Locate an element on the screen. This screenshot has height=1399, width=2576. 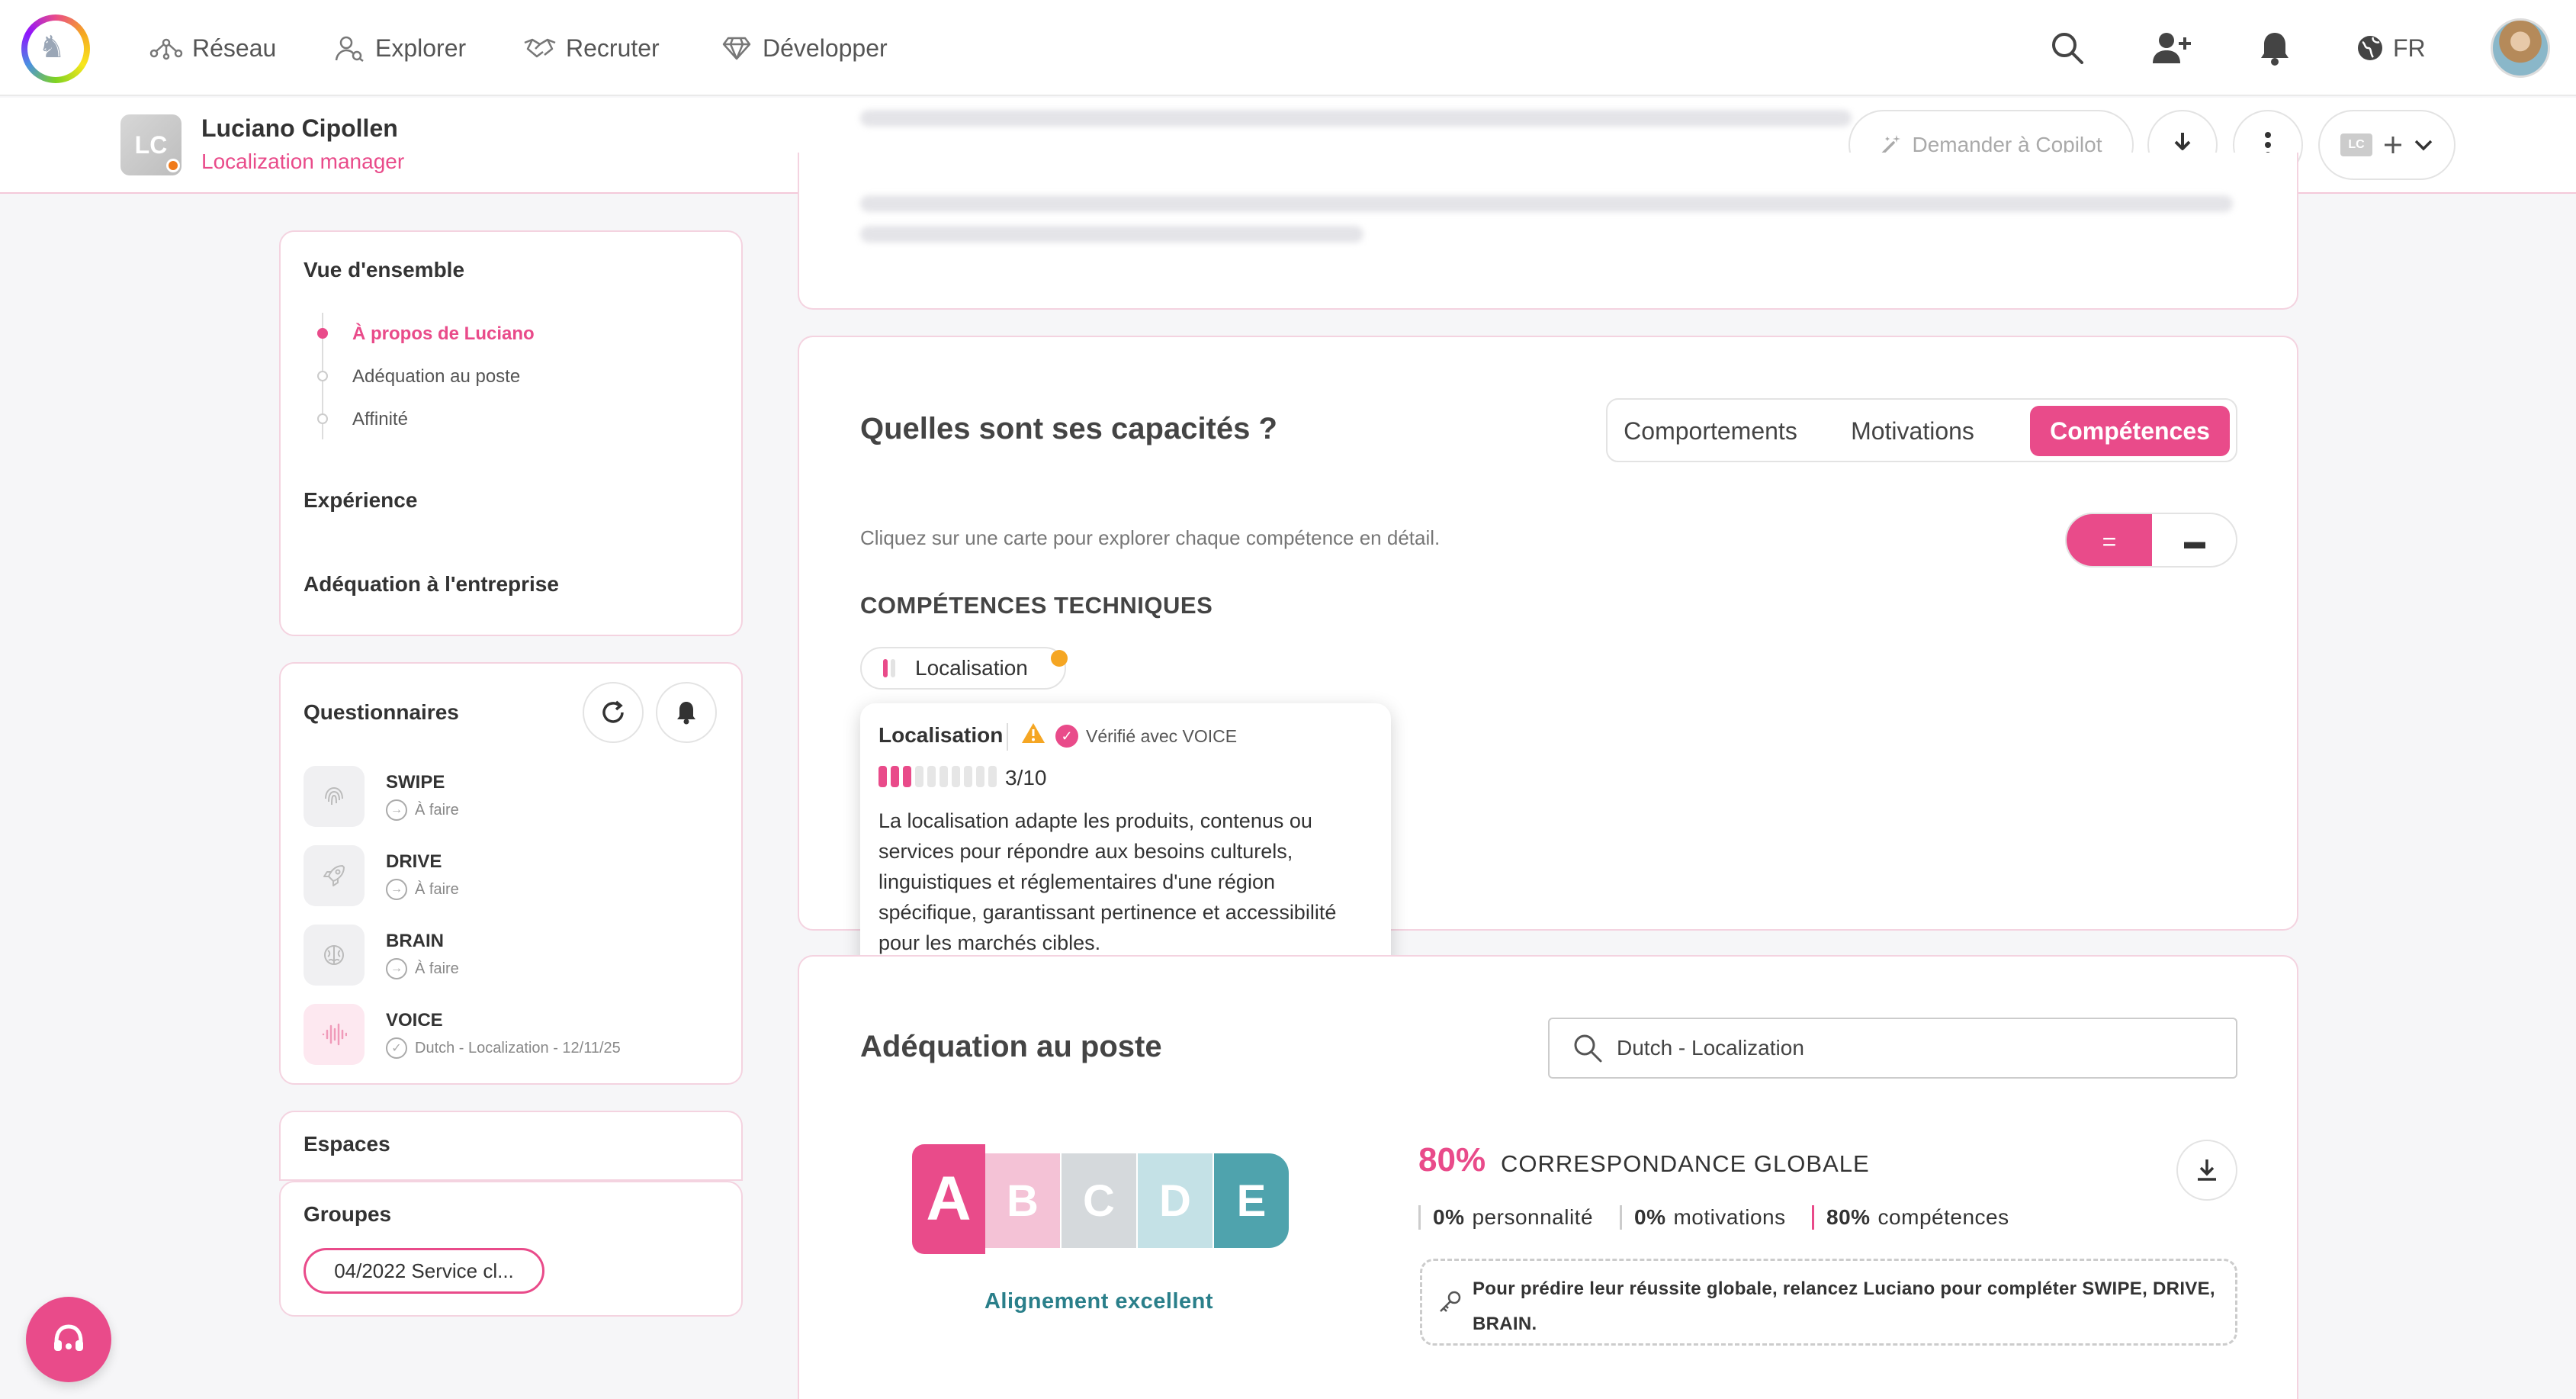
people-search-icon is located at coordinates (349, 48).